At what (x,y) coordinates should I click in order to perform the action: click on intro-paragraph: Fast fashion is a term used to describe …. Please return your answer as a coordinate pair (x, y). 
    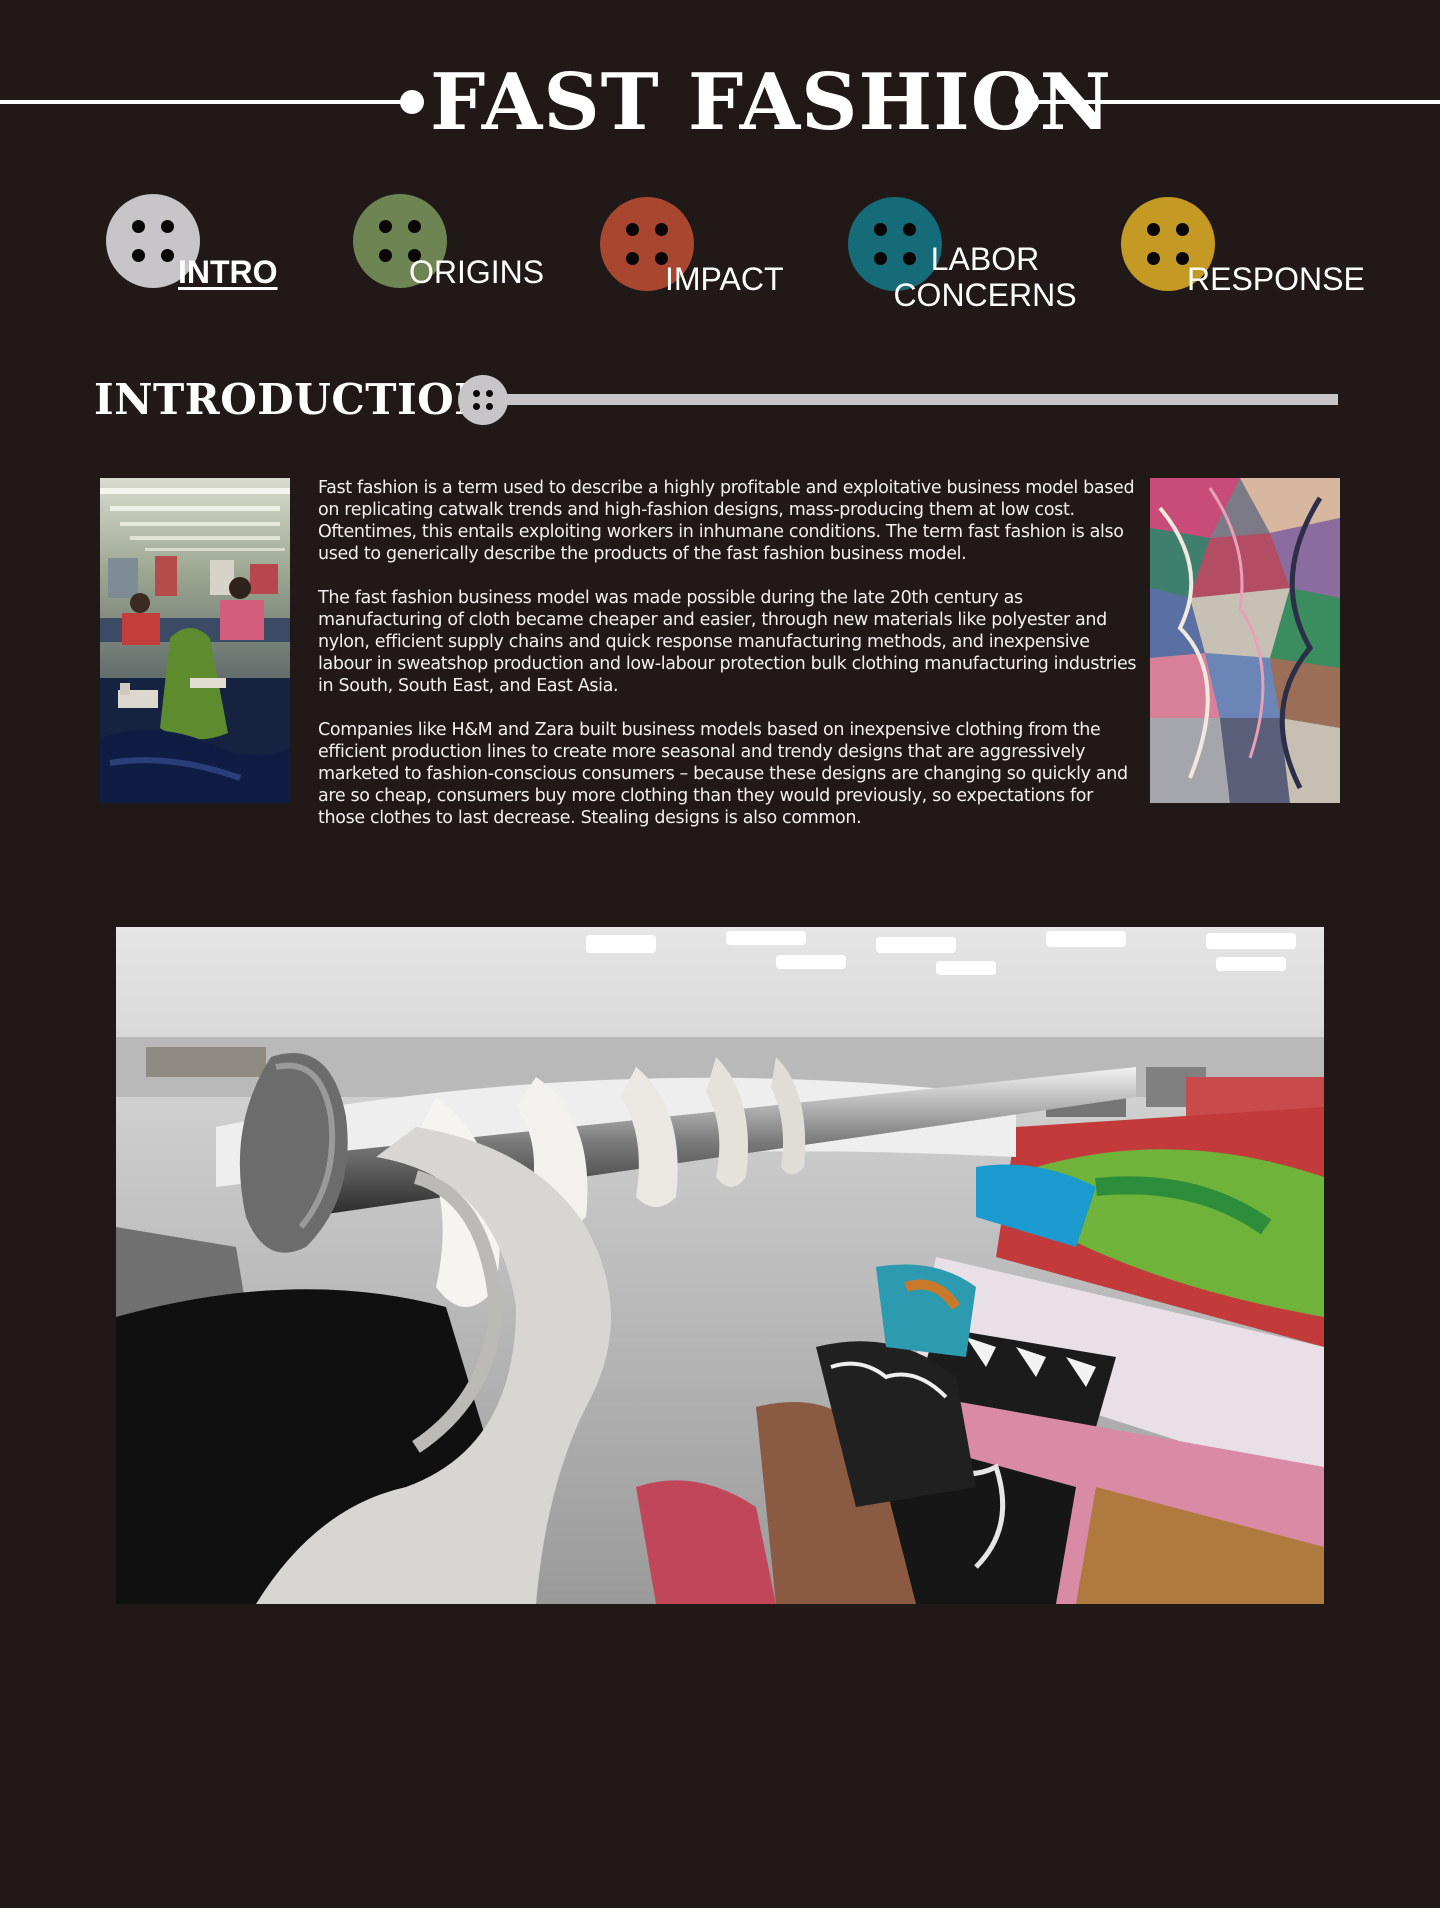
    Looking at the image, I should click on (726, 521).